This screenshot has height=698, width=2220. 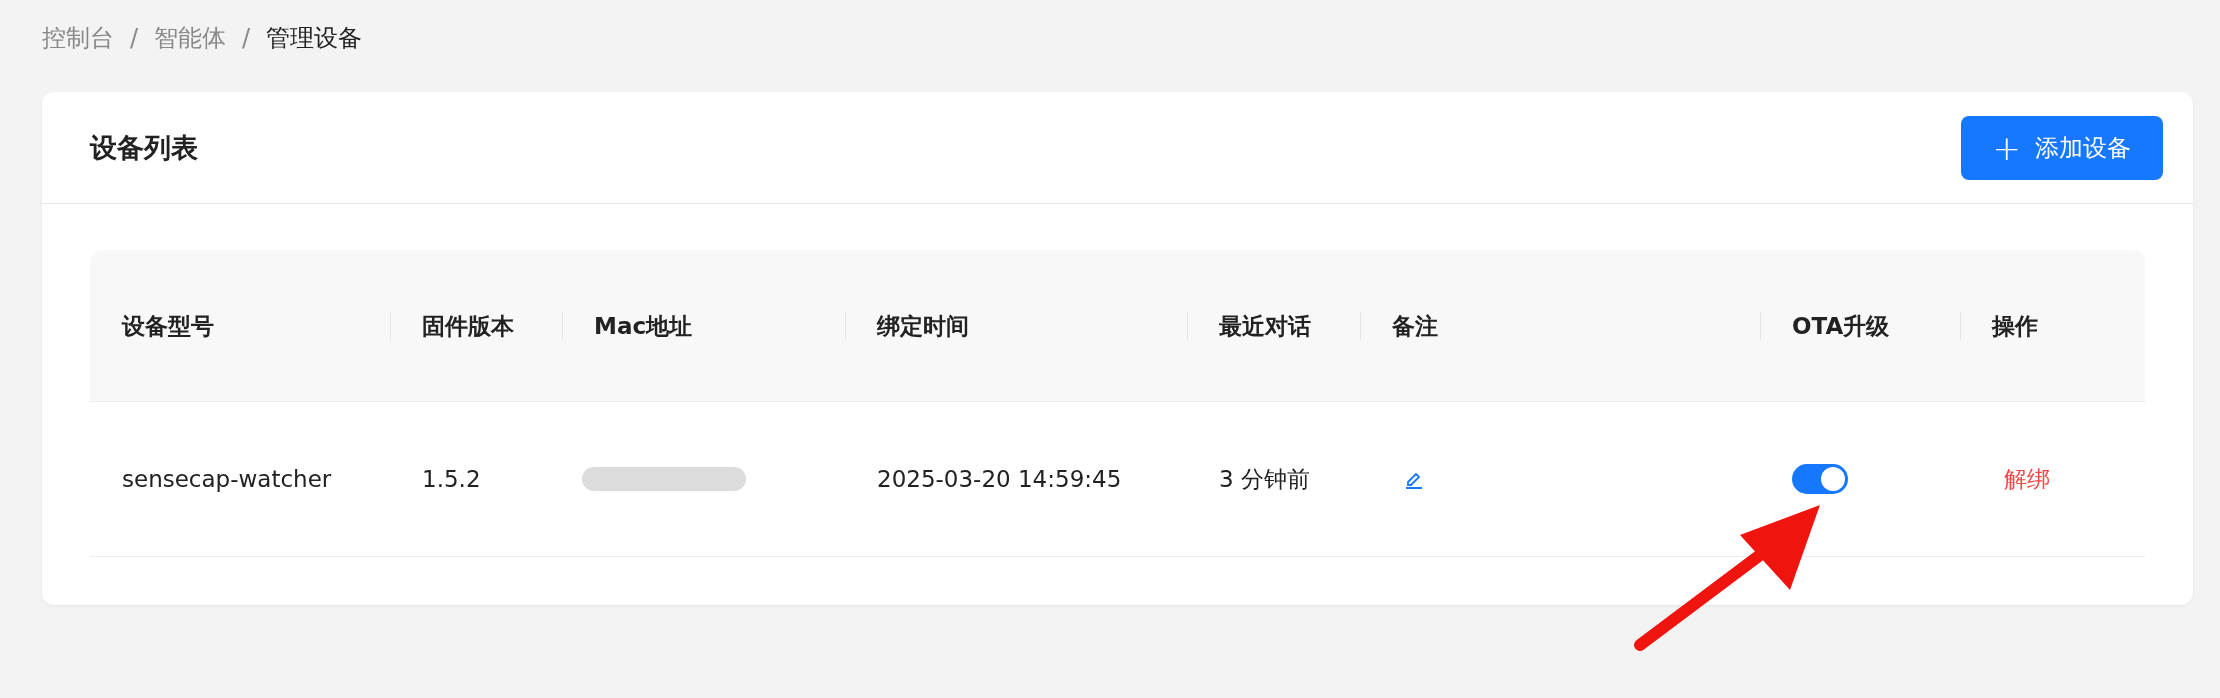 I want to click on unbind-link: 解绑, so click(x=2027, y=479).